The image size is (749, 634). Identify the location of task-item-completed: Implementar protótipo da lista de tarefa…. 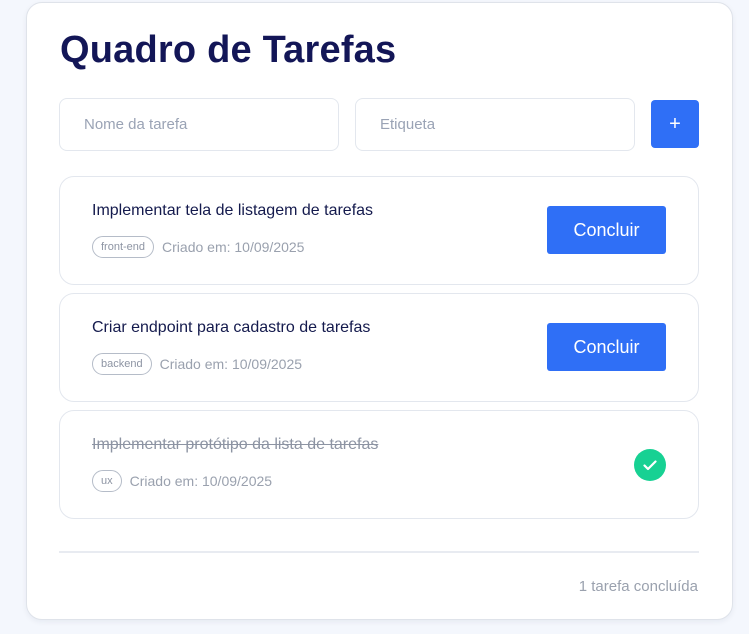
(379, 464).